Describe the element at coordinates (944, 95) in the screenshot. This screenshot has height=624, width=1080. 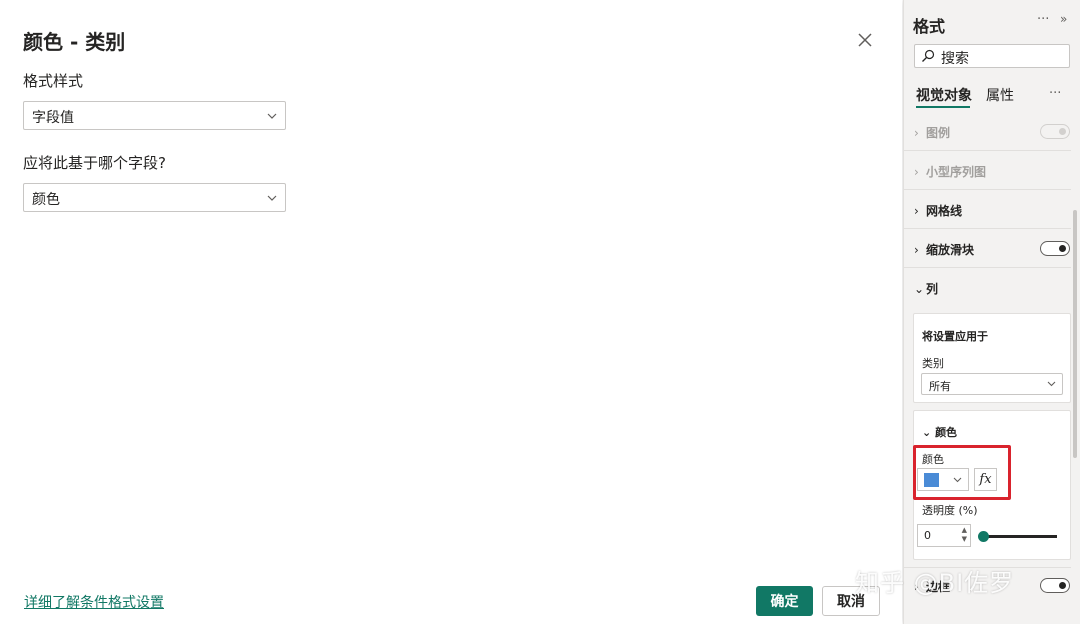
I see `tab-visual: 视觉对象` at that location.